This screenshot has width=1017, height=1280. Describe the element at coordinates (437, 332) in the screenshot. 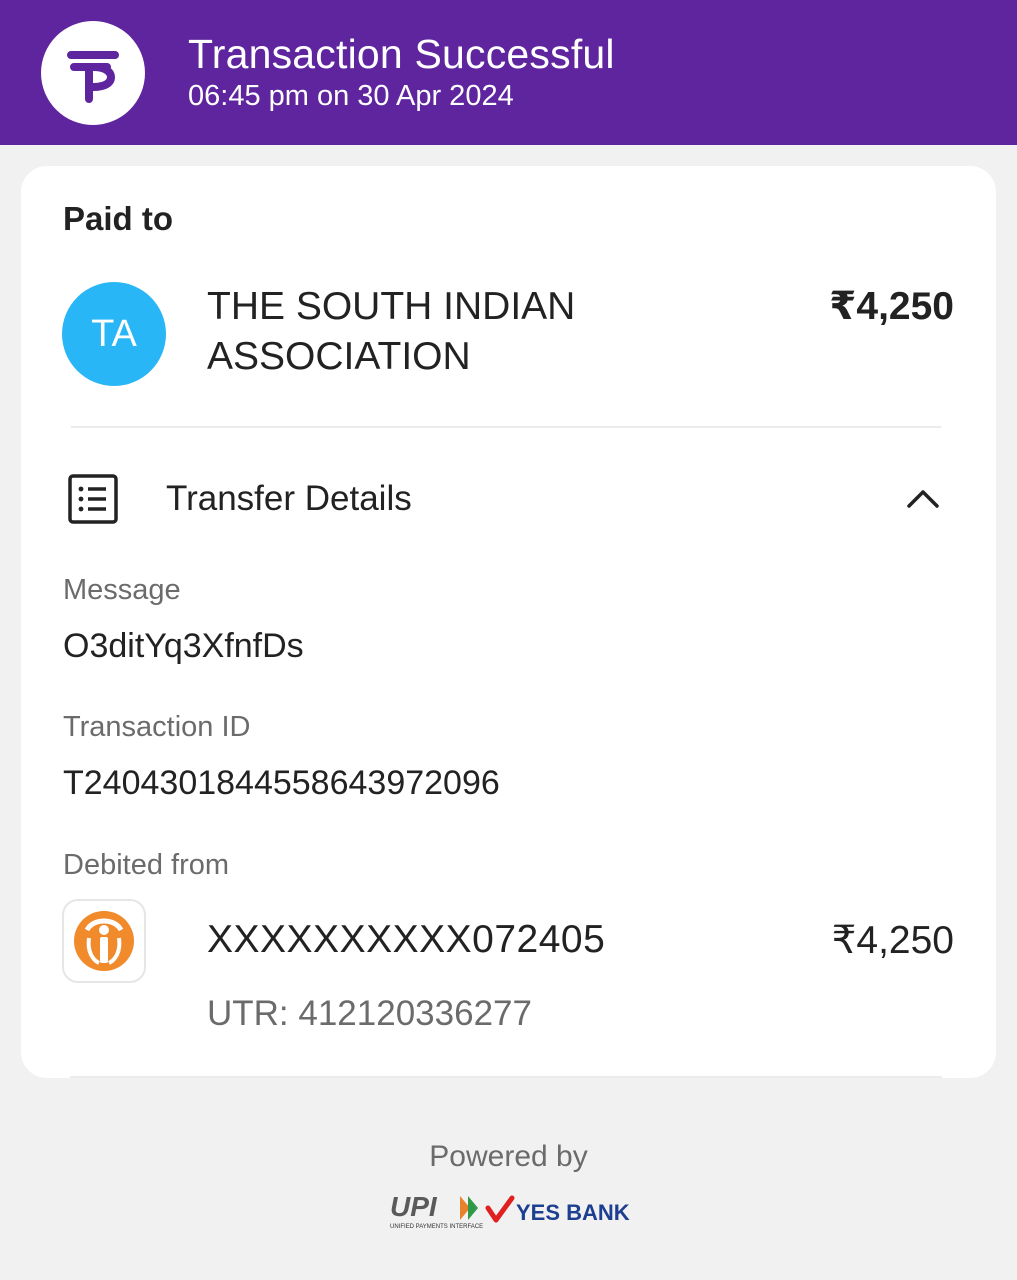

I see `payee-name: THE SOUTH INDIAN ASSOCIATION` at that location.